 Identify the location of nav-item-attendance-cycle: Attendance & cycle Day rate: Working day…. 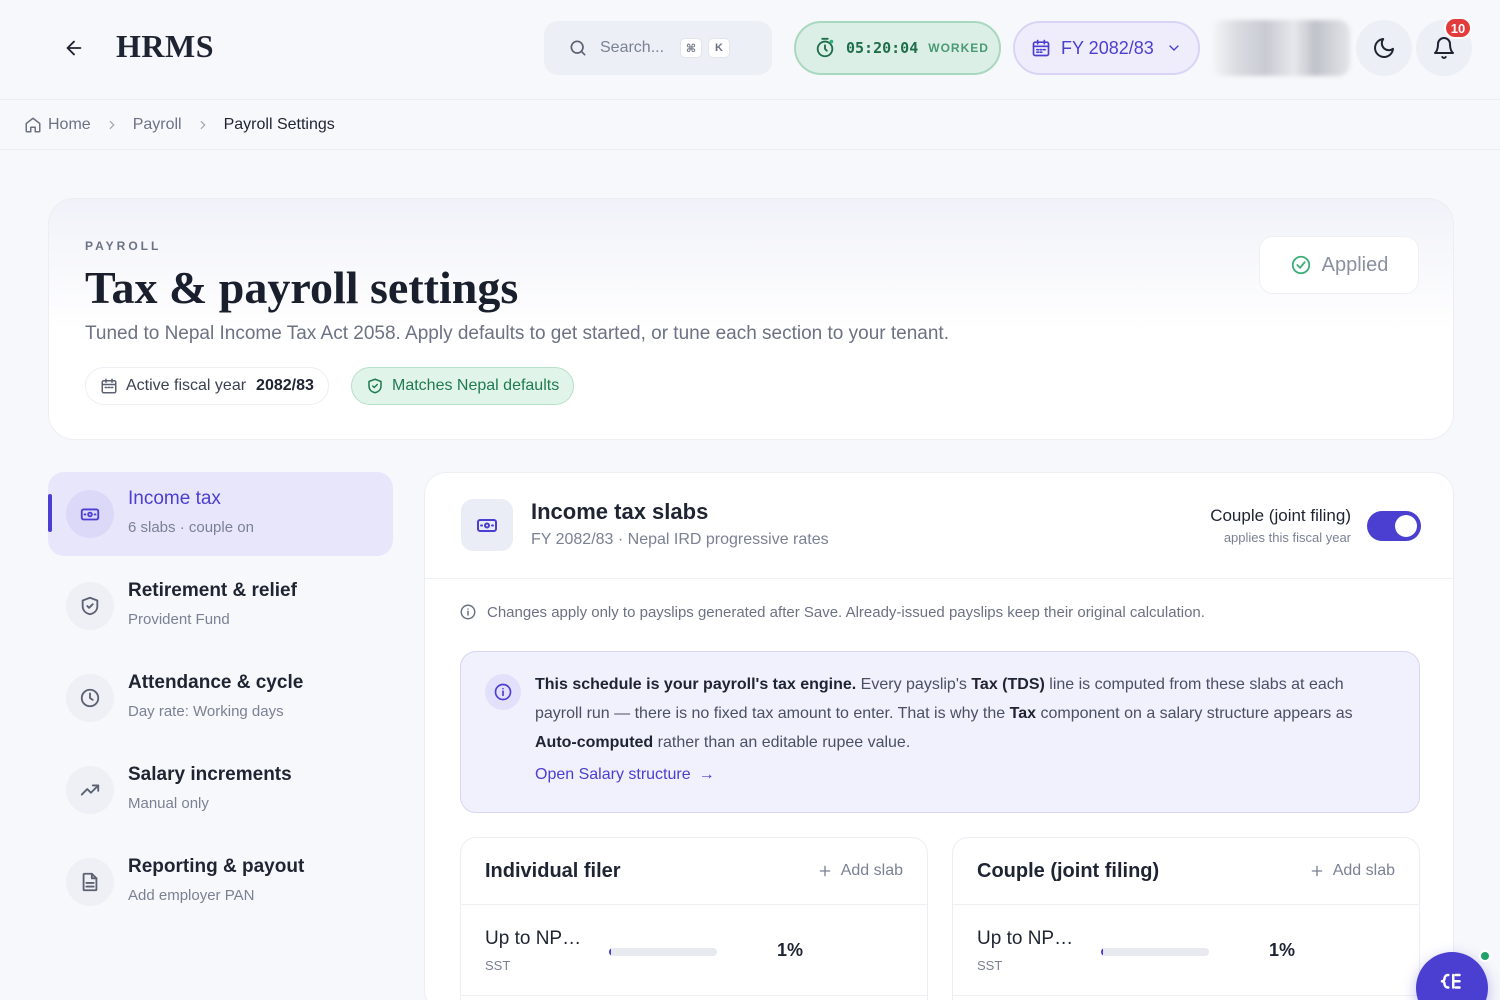
(220, 698).